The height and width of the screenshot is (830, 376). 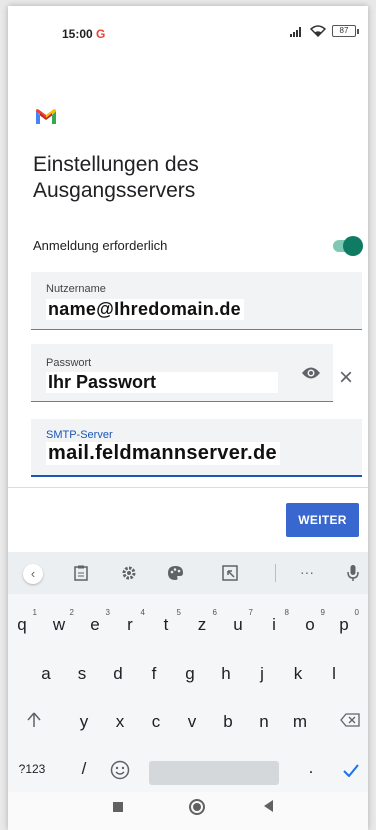 I want to click on username-label: Nutzername, so click(x=76, y=289).